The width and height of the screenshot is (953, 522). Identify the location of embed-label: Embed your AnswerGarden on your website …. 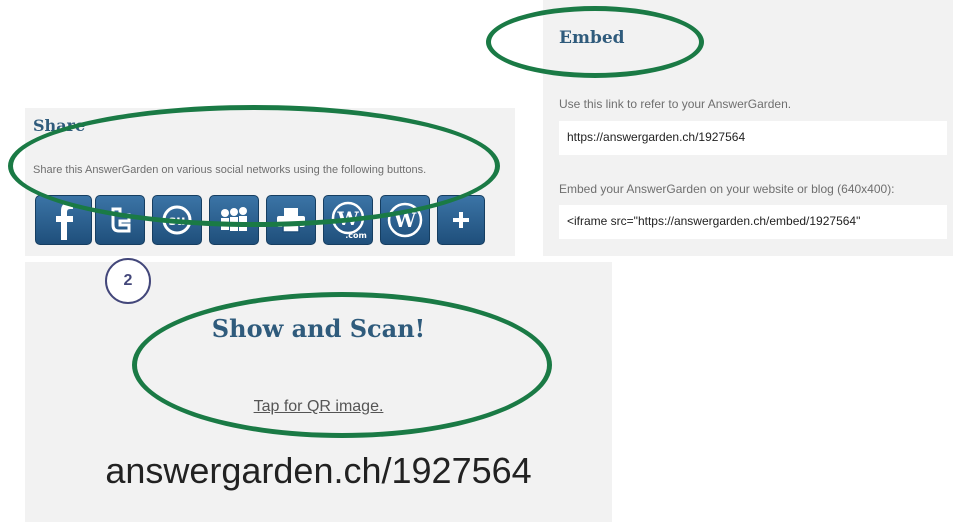
(727, 189).